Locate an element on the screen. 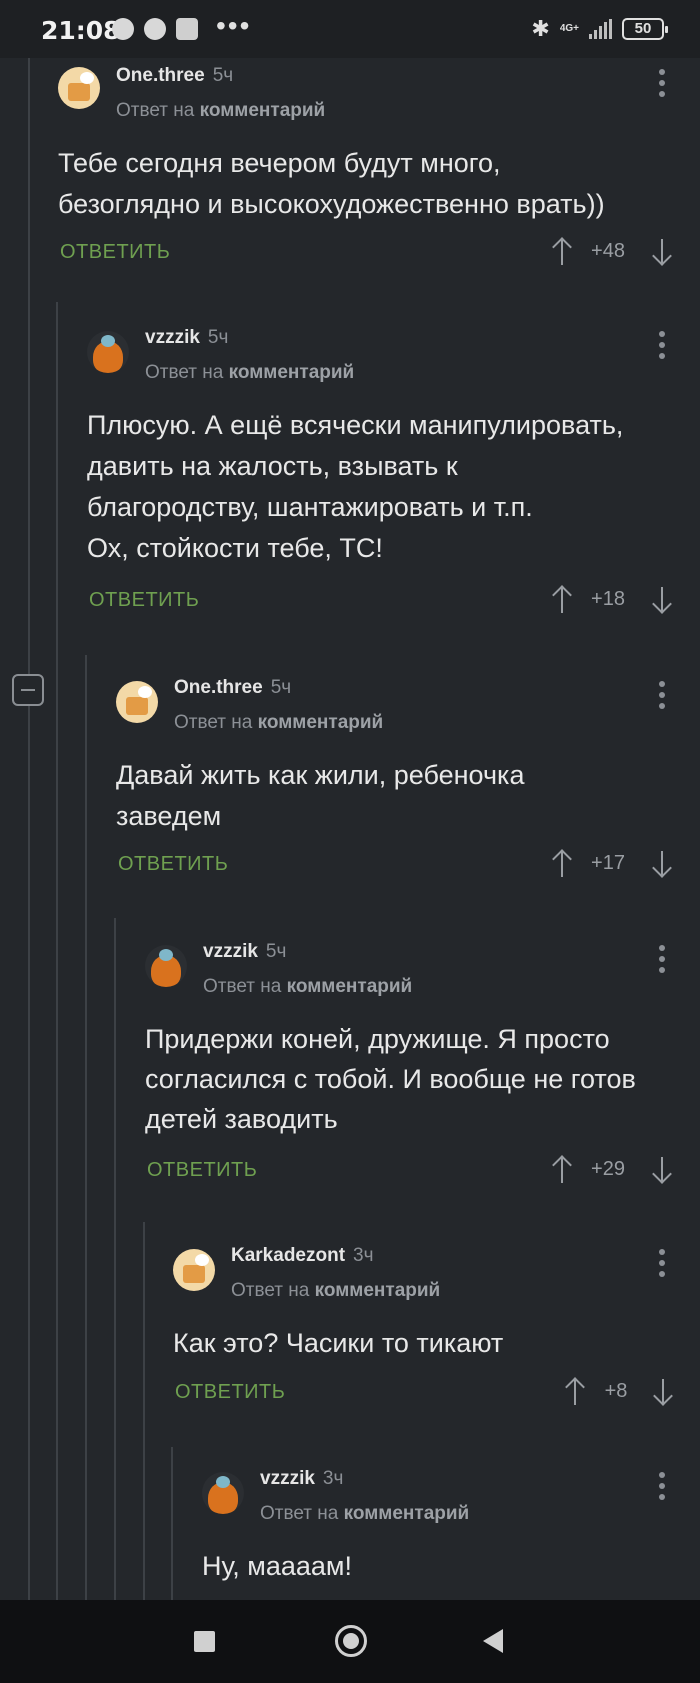  navigation-bar is located at coordinates (350, 1641).